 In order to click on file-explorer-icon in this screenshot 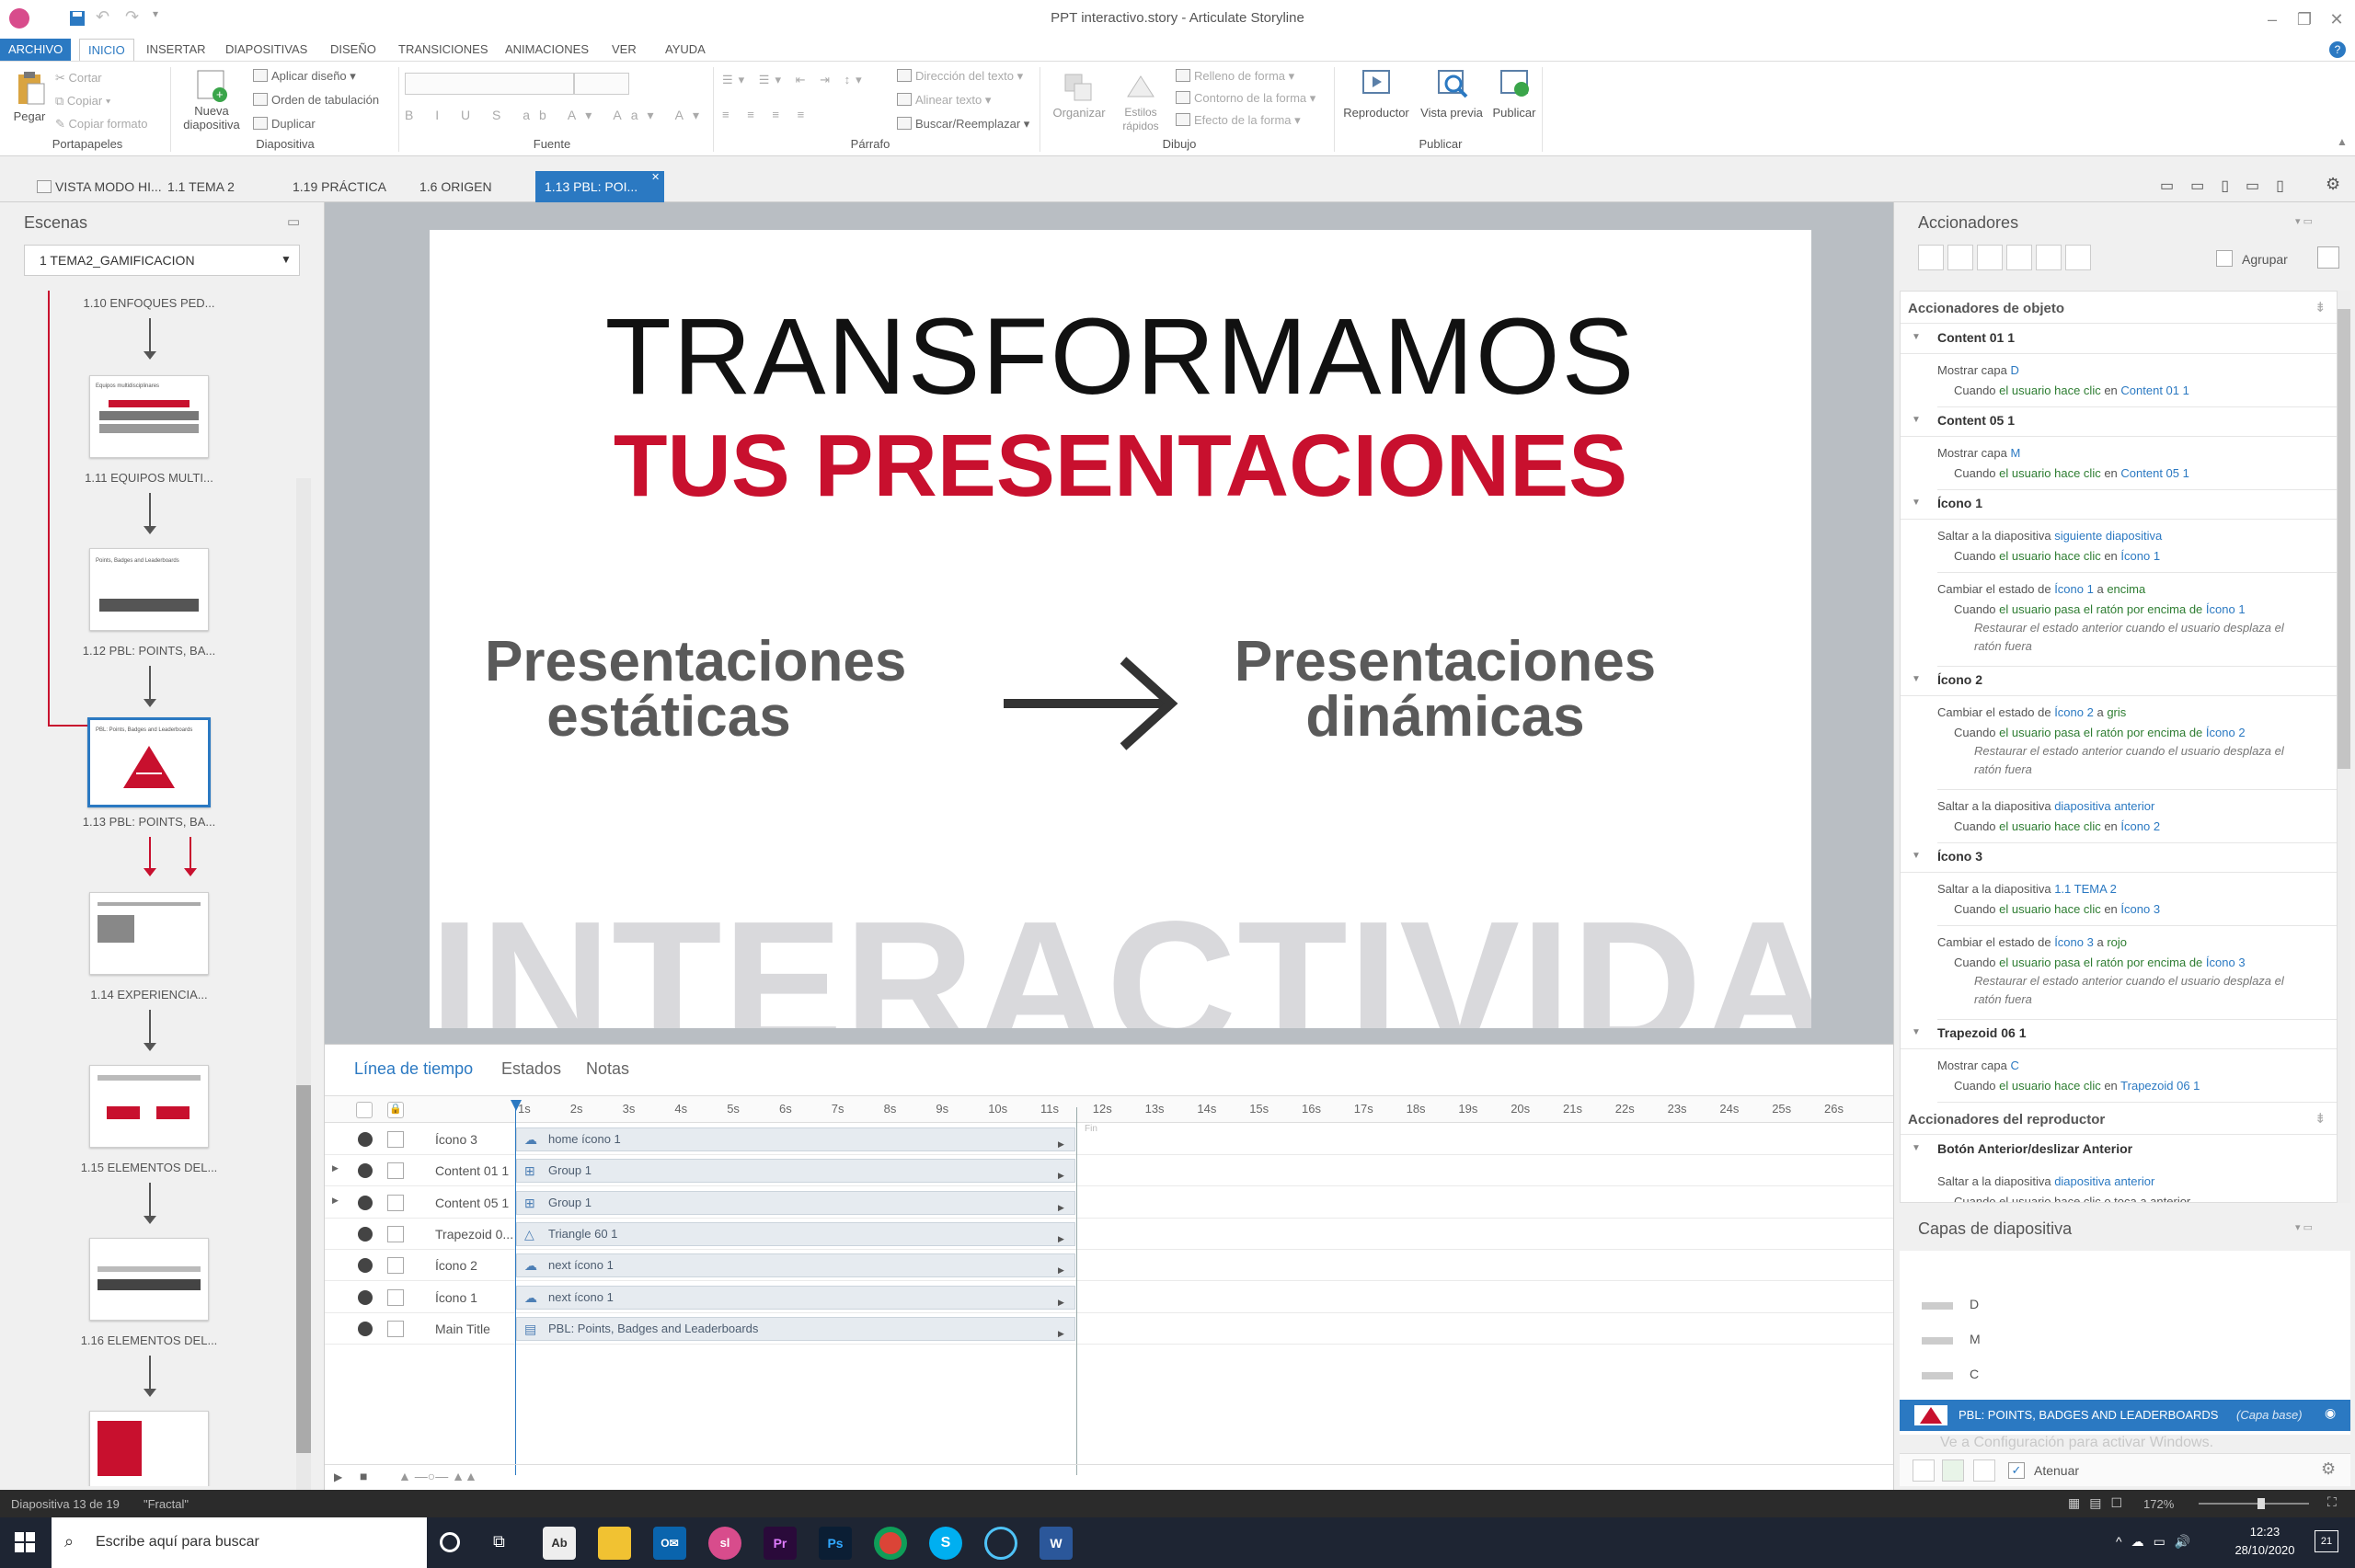, I will do `click(614, 1543)`.